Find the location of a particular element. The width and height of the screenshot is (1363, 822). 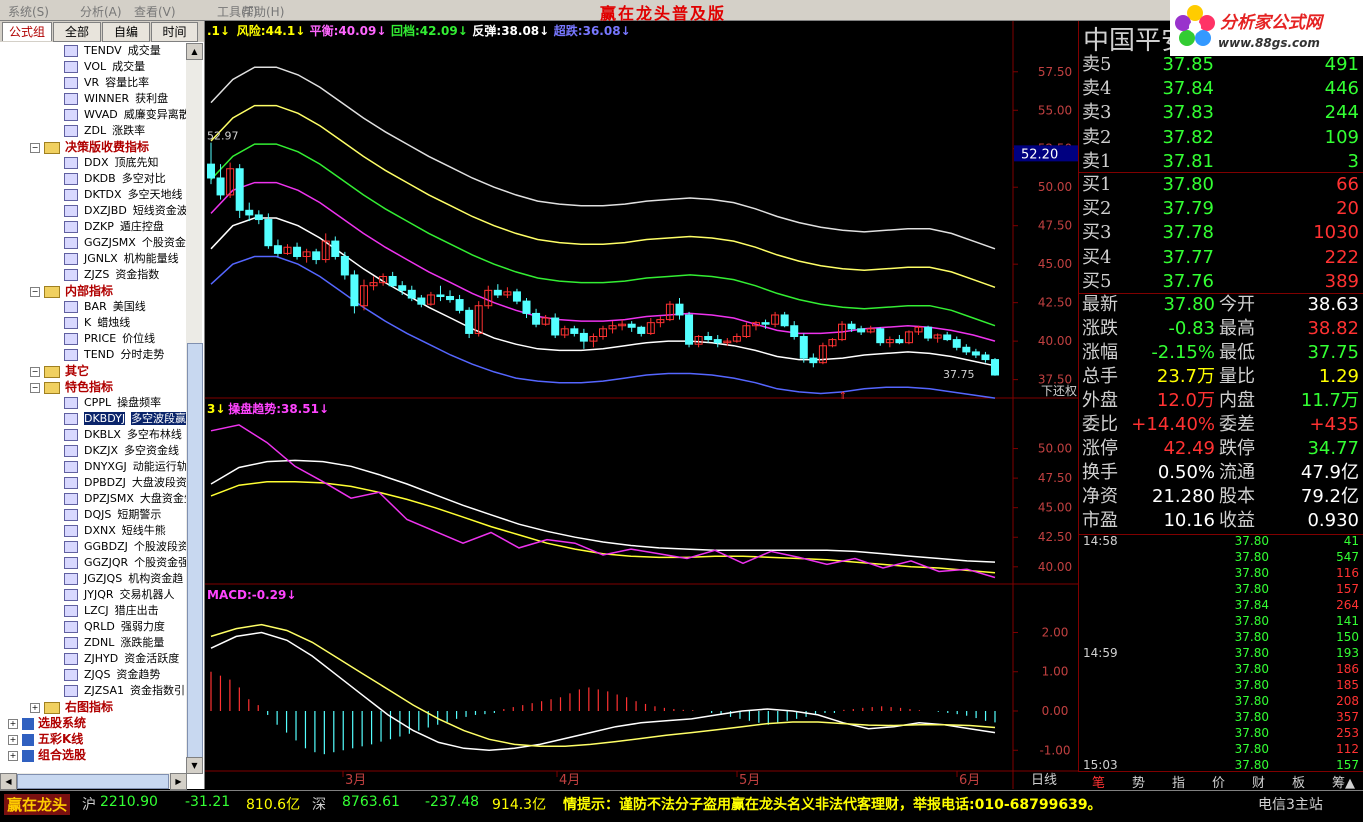

ask-row: 卖2 37.82 109 is located at coordinates (1221, 137).